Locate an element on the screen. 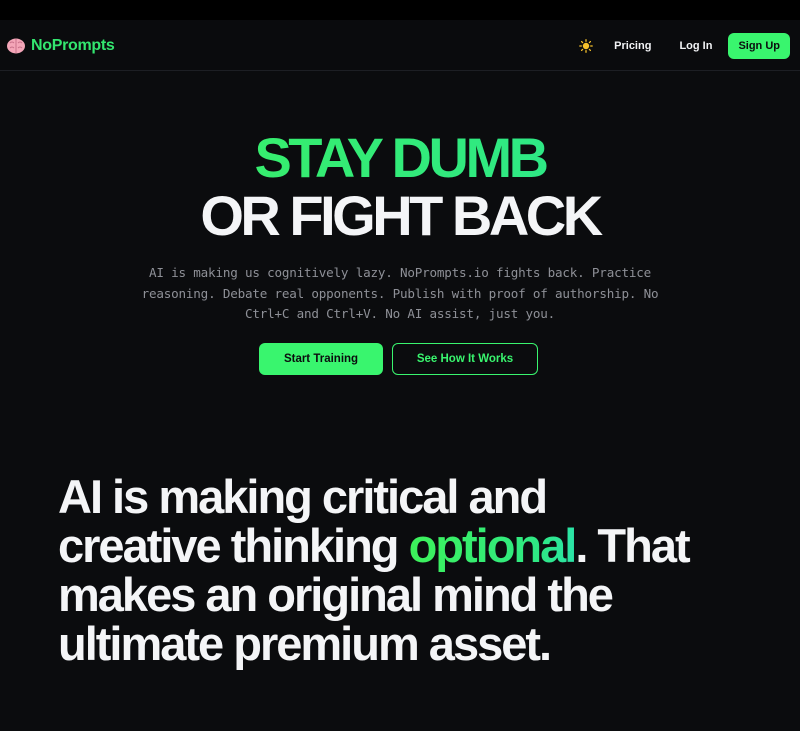 The width and height of the screenshot is (800, 731). brand-name: NoPrompts is located at coordinates (73, 45).